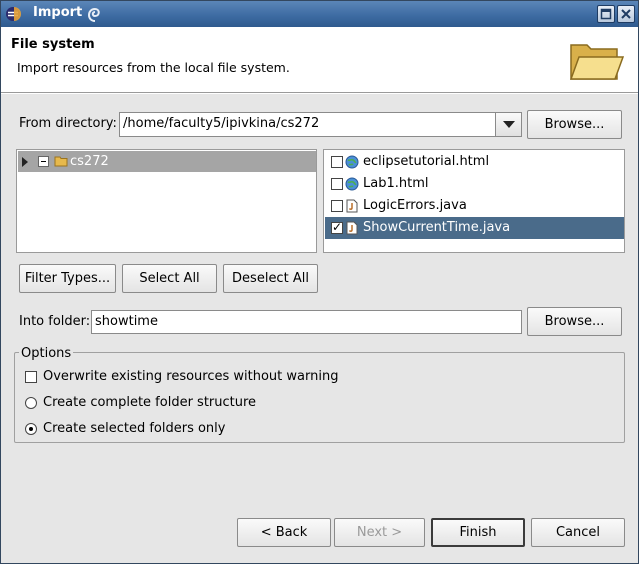 The width and height of the screenshot is (639, 564). Describe the element at coordinates (94, 14) in the screenshot. I see `swirl-icon` at that location.